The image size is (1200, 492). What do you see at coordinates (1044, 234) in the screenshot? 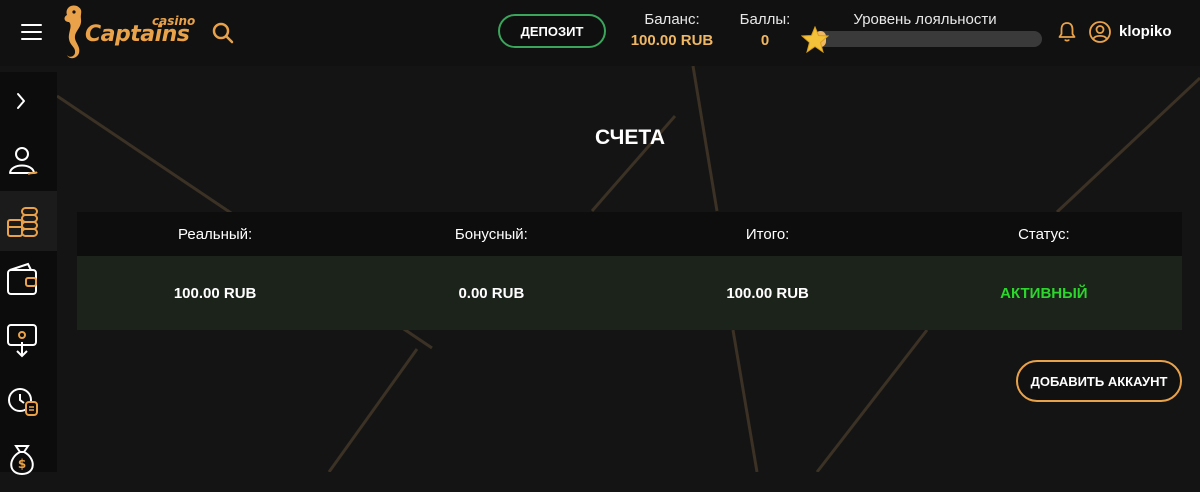
I see `header-status: Статус:` at bounding box center [1044, 234].